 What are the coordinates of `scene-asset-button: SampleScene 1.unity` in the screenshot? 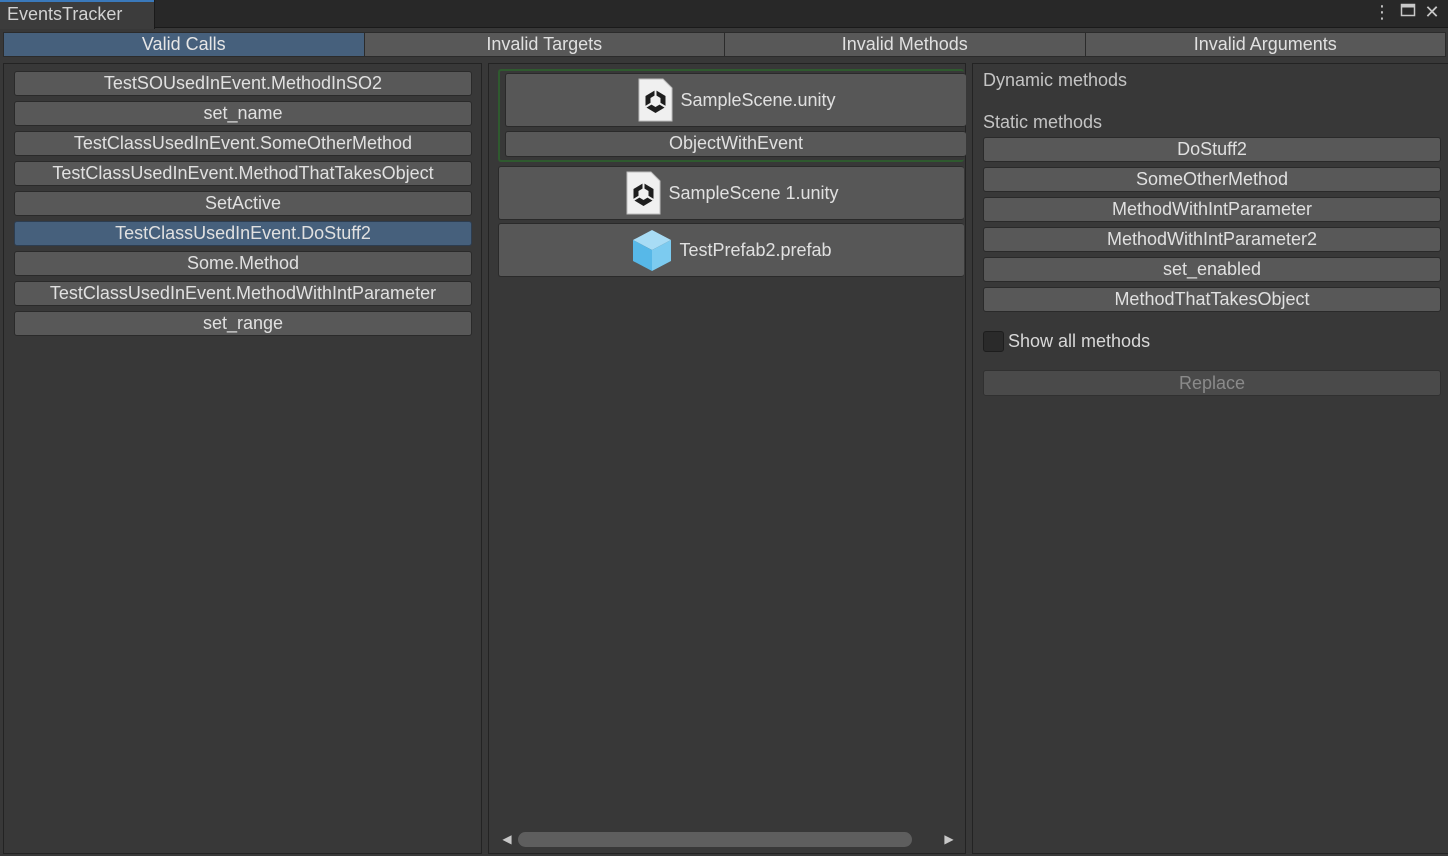 It's located at (731, 193).